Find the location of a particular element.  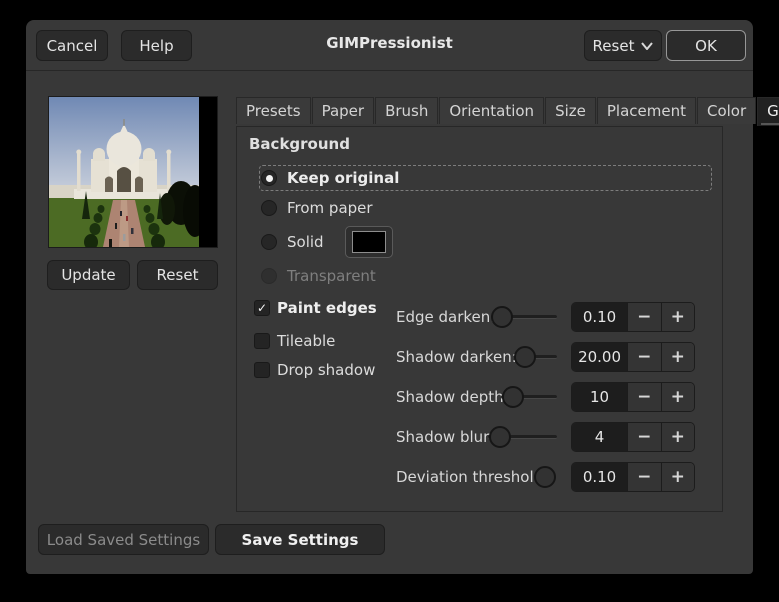

solid-color-picker-button is located at coordinates (368, 242).